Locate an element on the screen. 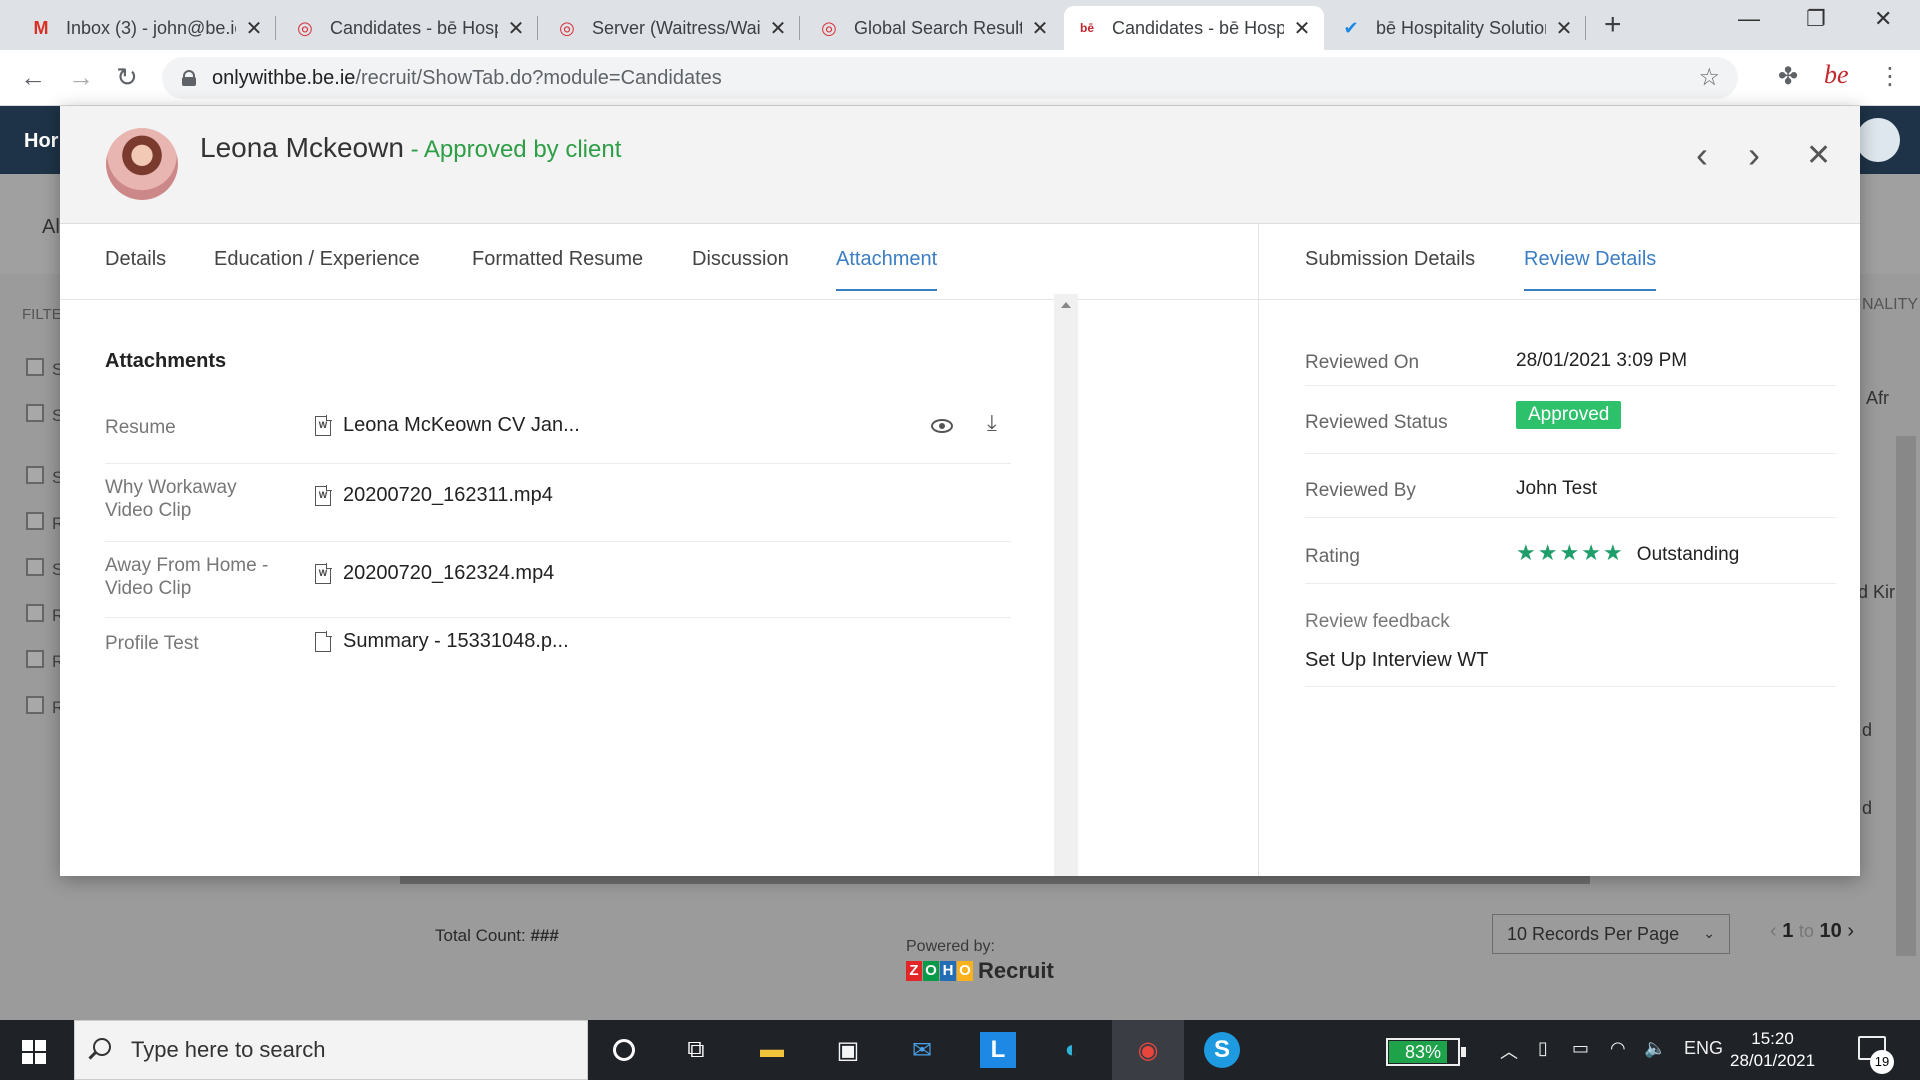  task-view-icon: ⧉ is located at coordinates (696, 1050).